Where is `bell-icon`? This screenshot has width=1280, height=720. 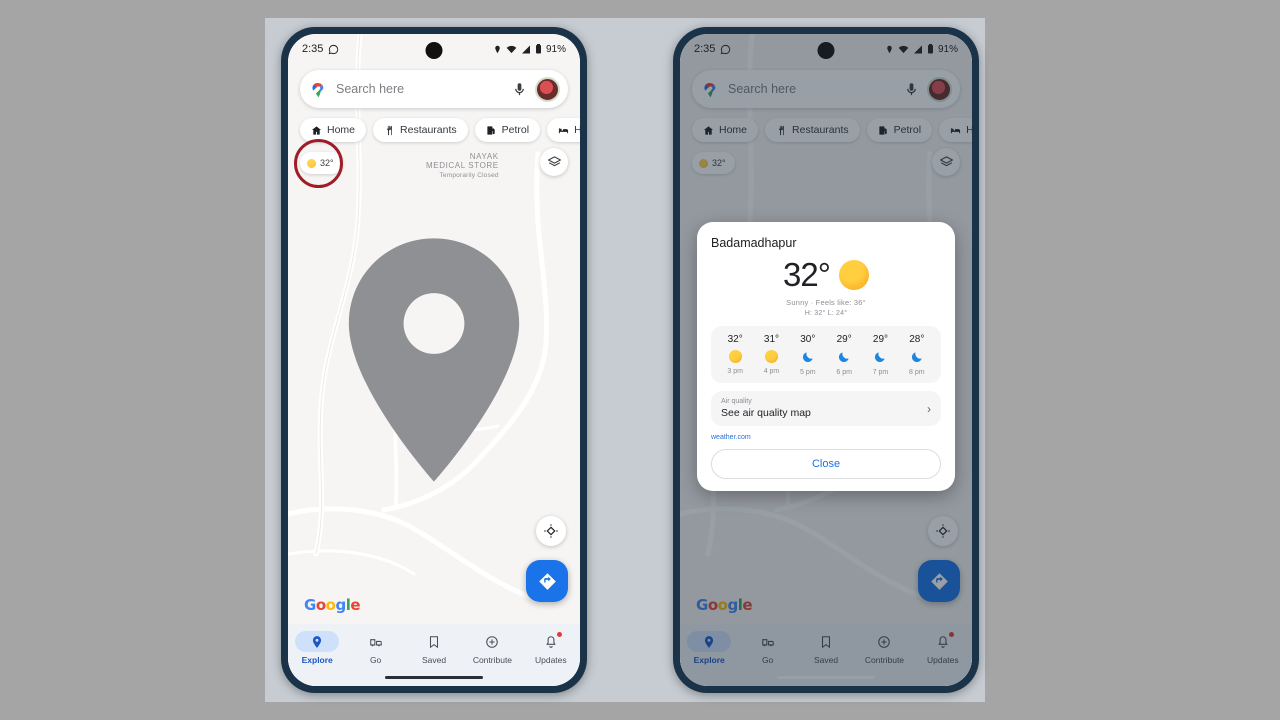 bell-icon is located at coordinates (551, 641).